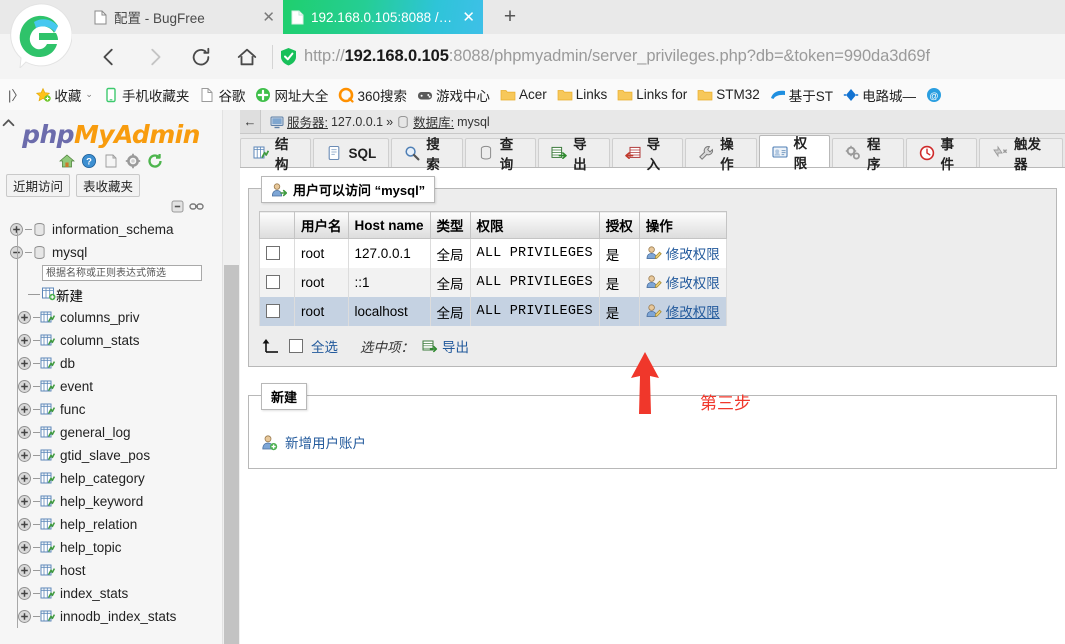 The width and height of the screenshot is (1065, 644). What do you see at coordinates (1020, 154) in the screenshot?
I see `tab-触发器: 触发器` at bounding box center [1020, 154].